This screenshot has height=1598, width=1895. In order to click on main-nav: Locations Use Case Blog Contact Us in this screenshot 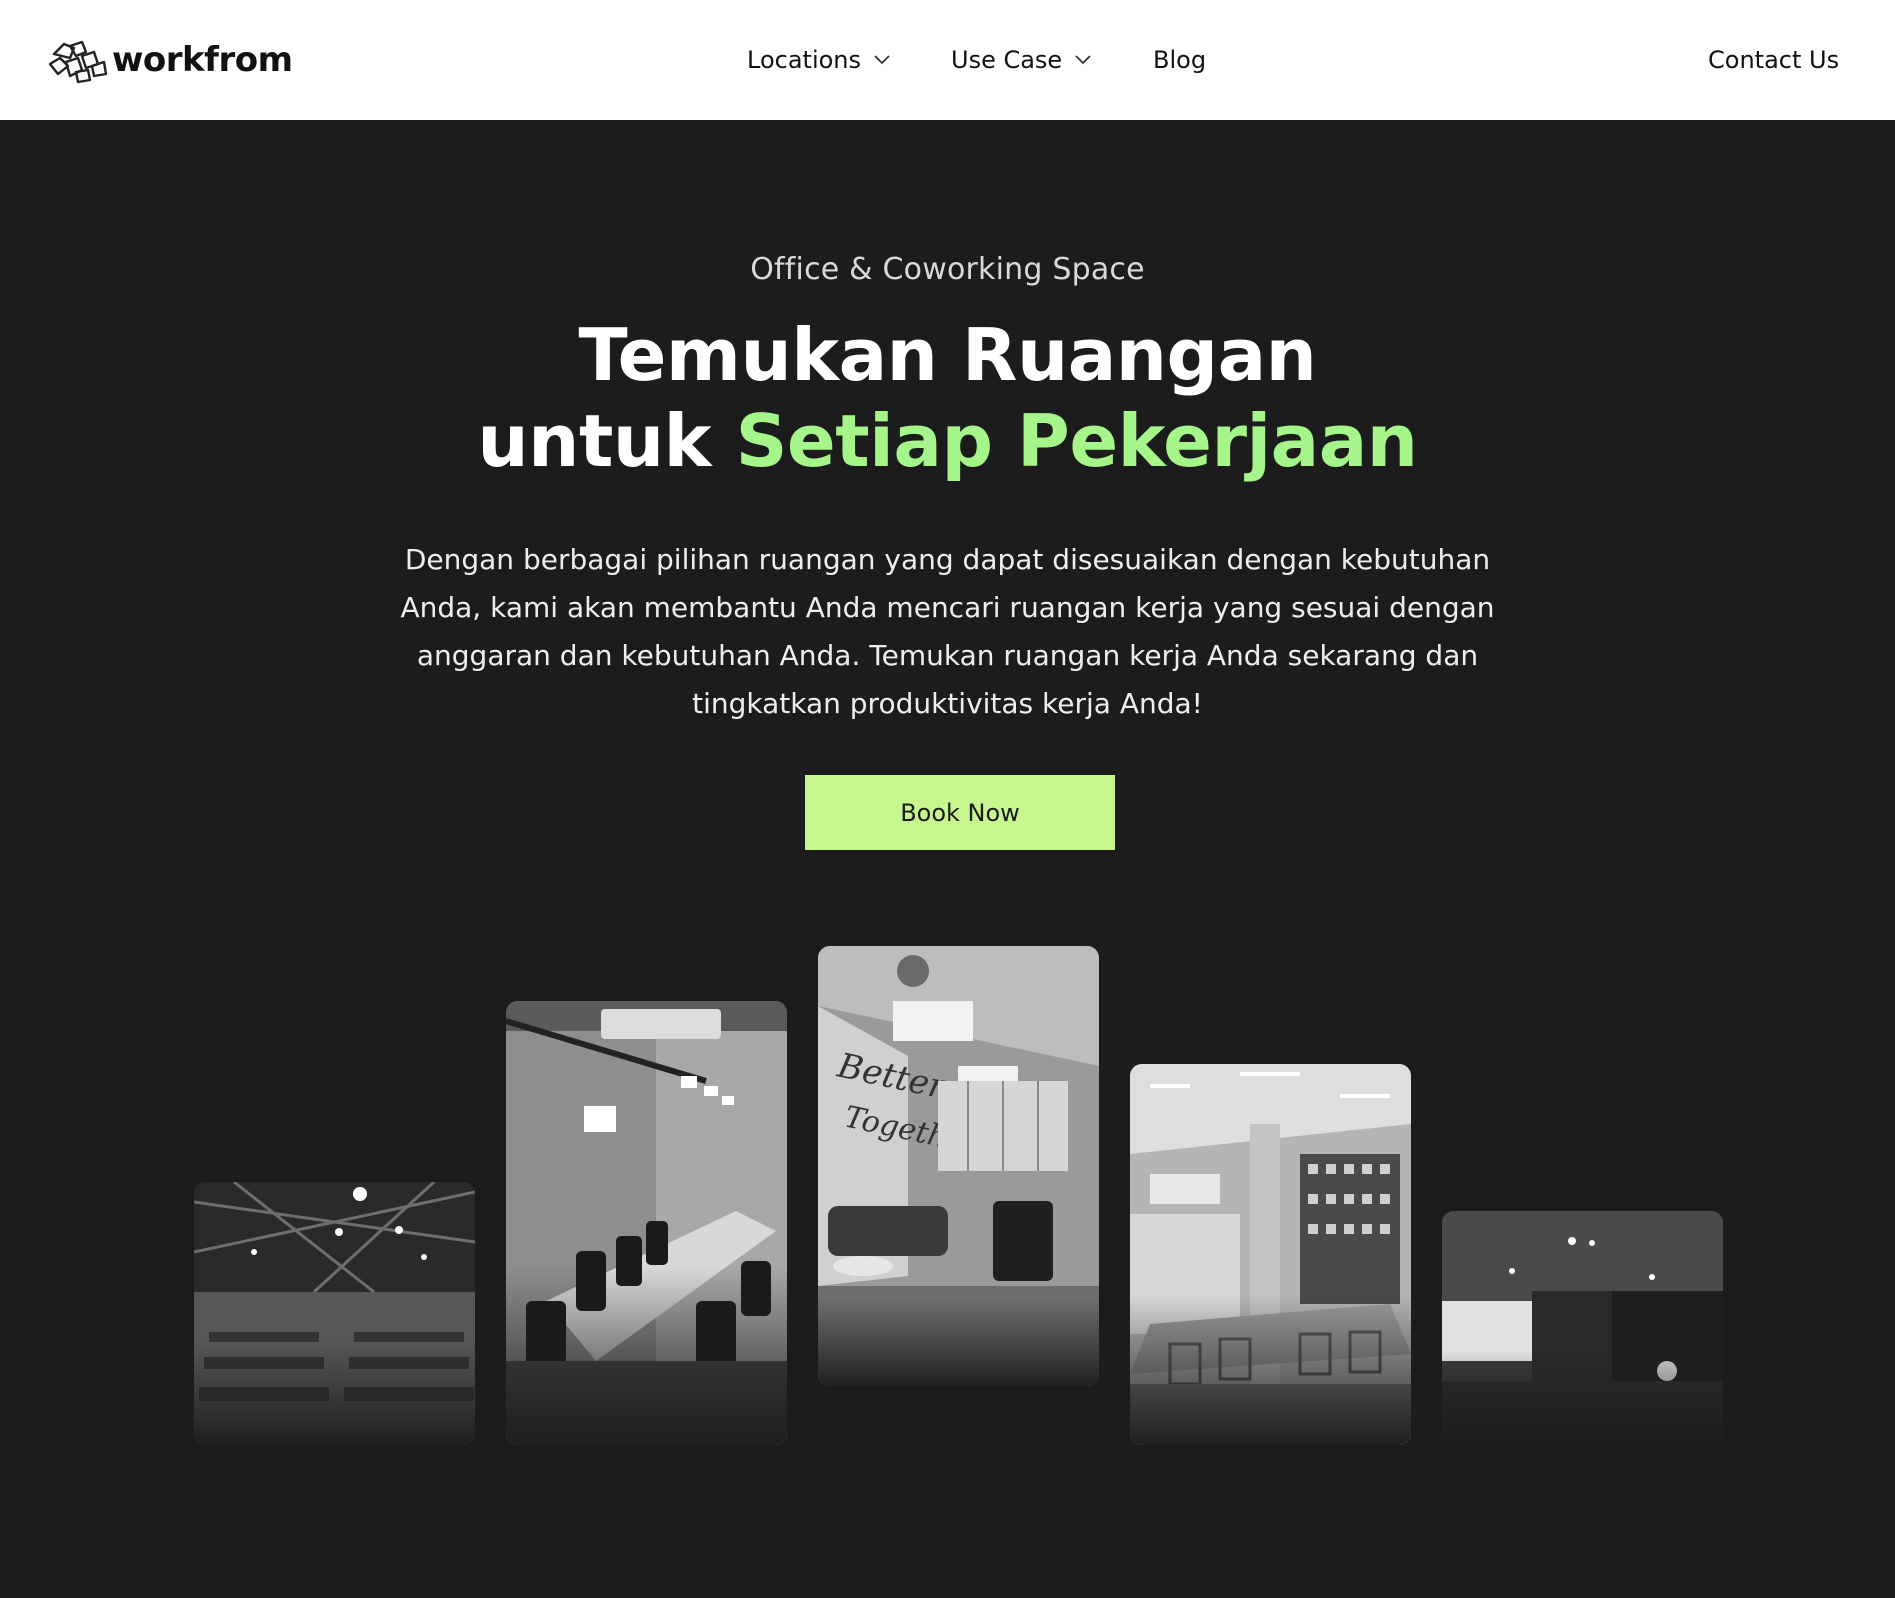, I will do `click(947, 60)`.